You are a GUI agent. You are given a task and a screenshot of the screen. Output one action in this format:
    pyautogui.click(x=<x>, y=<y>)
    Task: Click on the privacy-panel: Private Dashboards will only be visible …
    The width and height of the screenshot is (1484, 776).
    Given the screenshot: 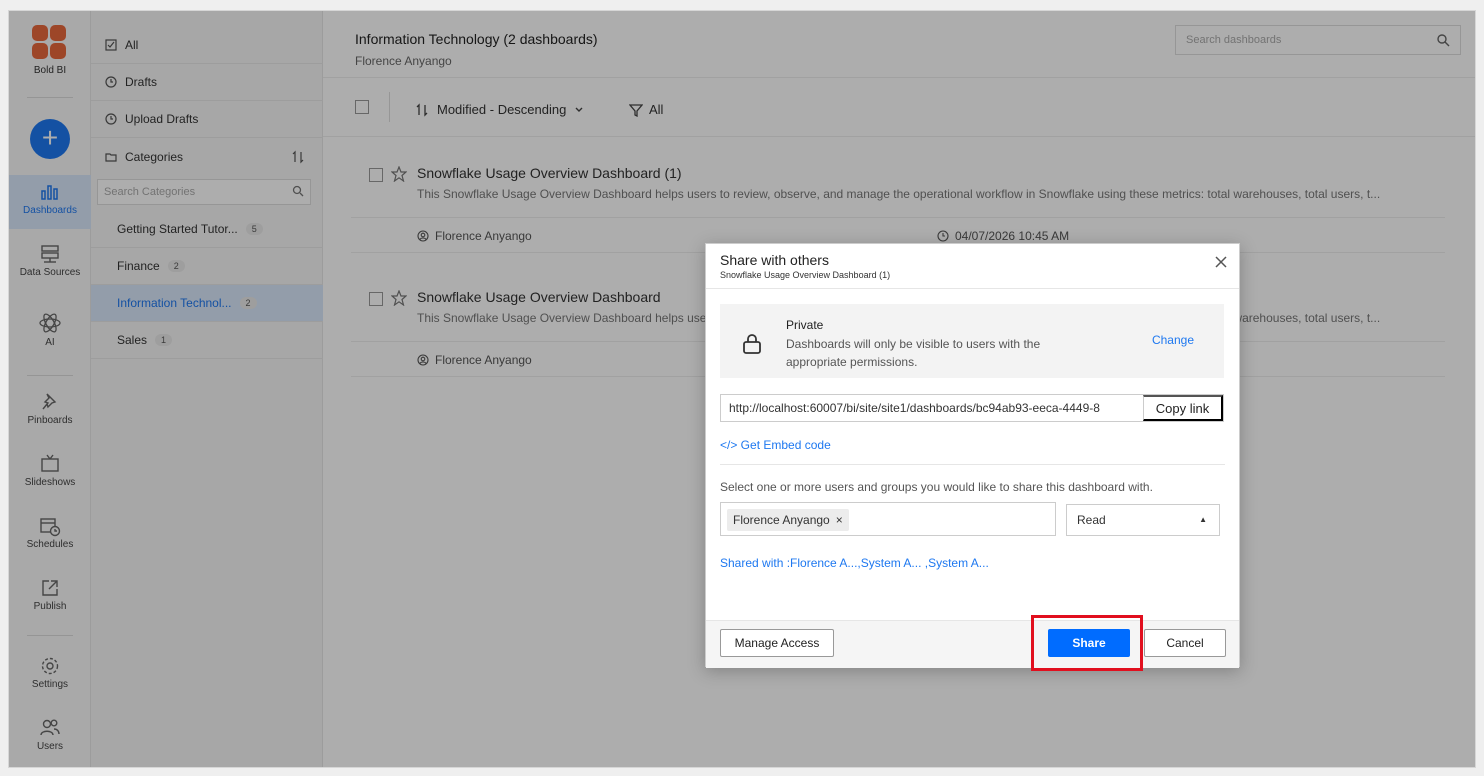 What is the action you would take?
    pyautogui.click(x=972, y=341)
    